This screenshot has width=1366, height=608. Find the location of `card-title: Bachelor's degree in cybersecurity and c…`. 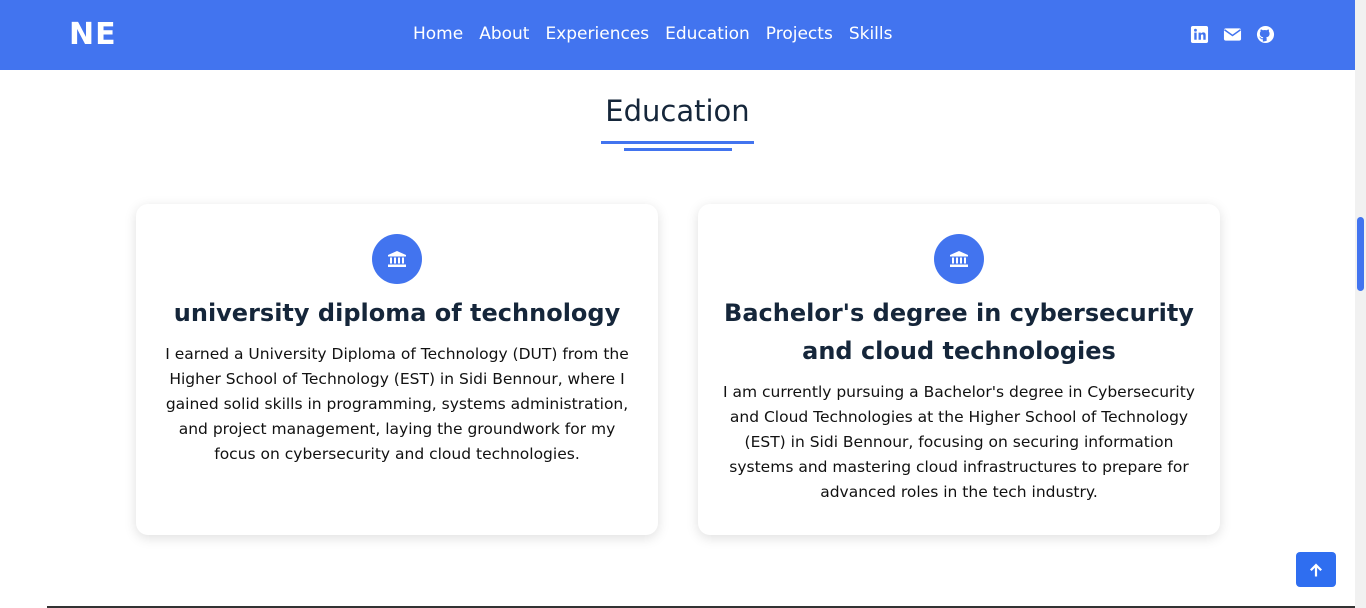

card-title: Bachelor's degree in cybersecurity and c… is located at coordinates (959, 332).